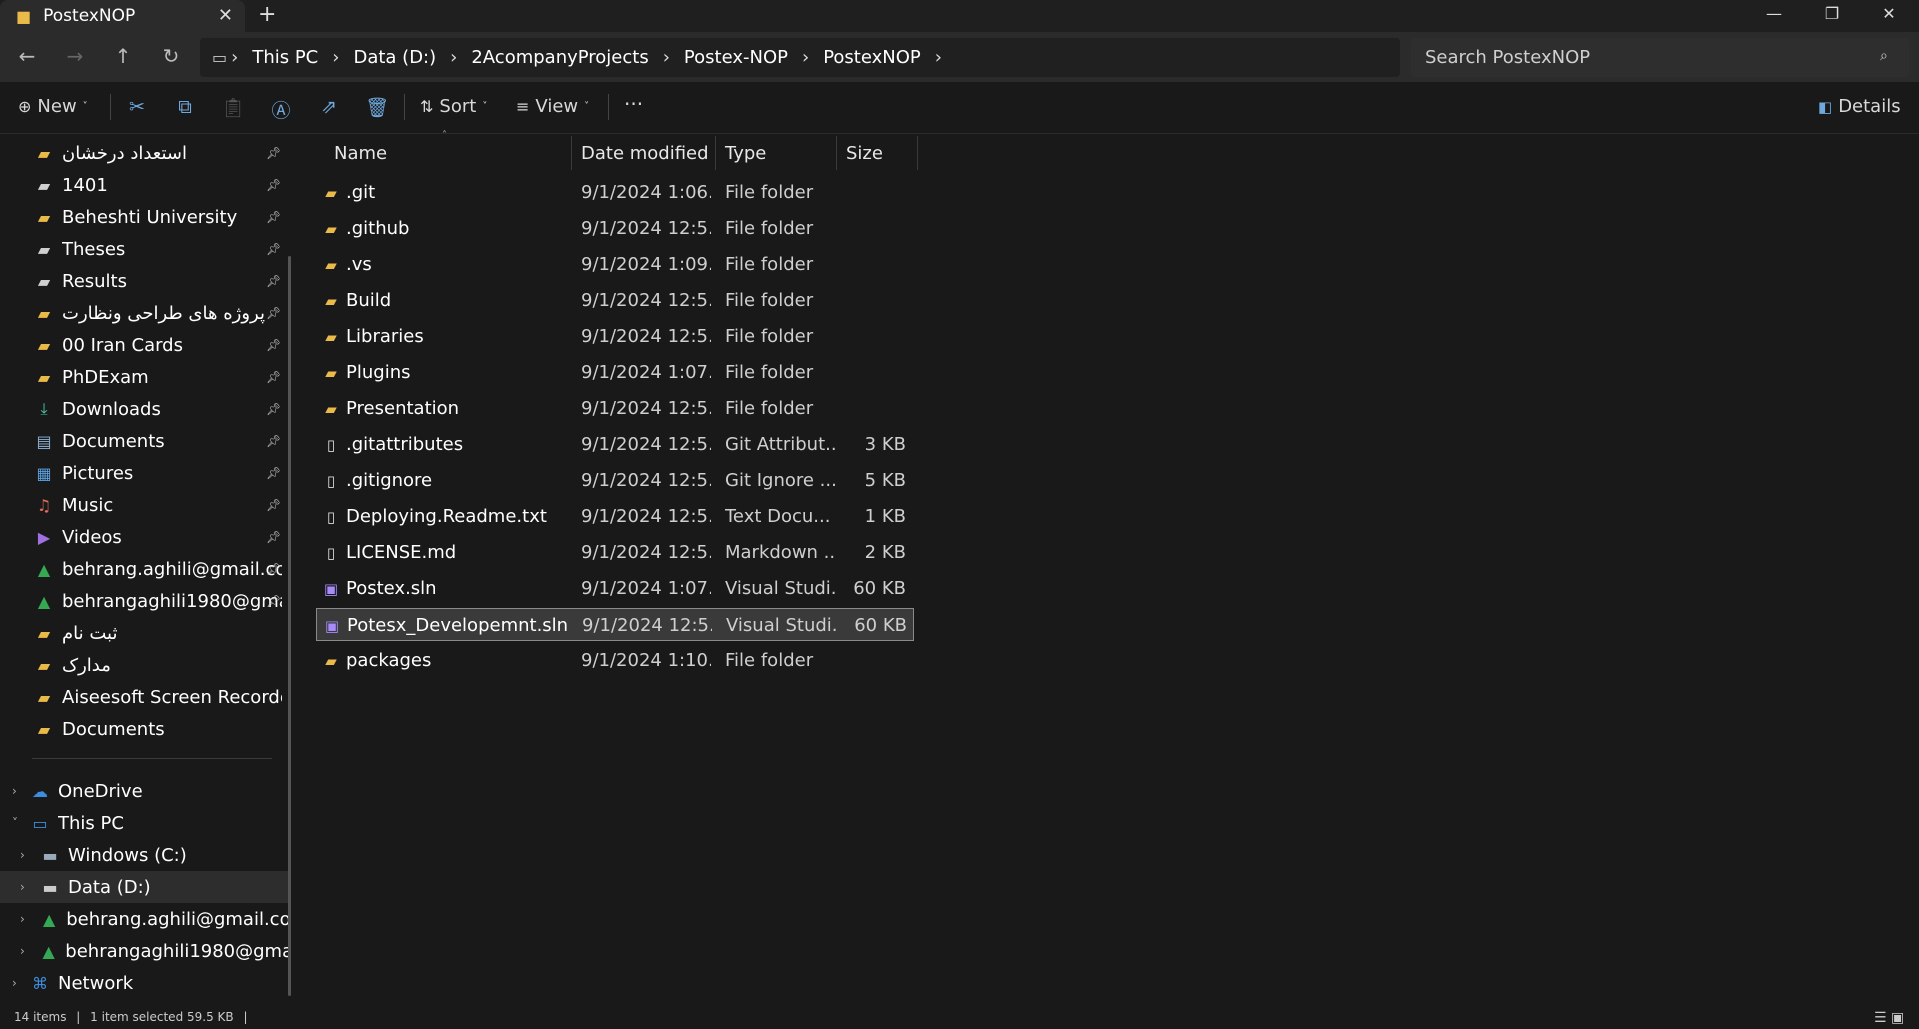  Describe the element at coordinates (145, 823) in the screenshot. I see `tree-item-1: ˅ ▭ This PC` at that location.